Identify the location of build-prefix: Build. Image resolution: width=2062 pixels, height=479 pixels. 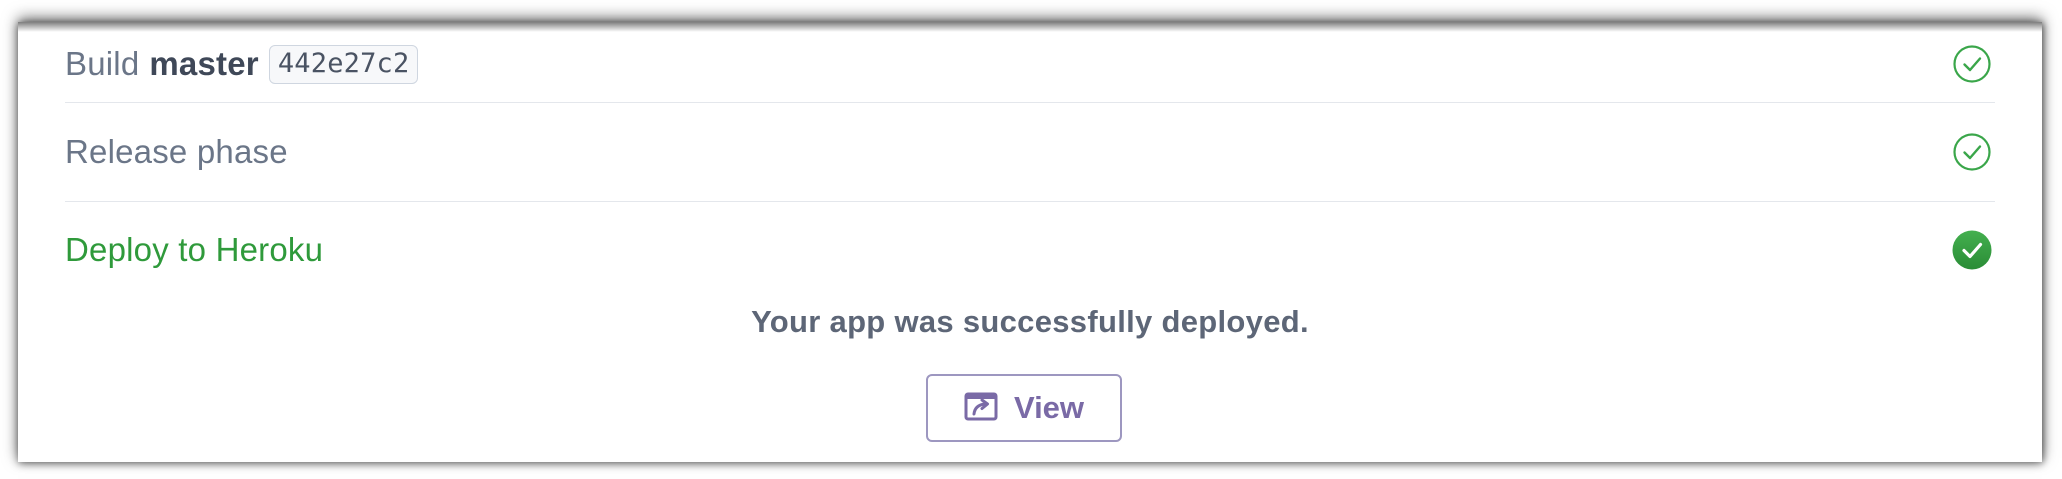
(102, 63).